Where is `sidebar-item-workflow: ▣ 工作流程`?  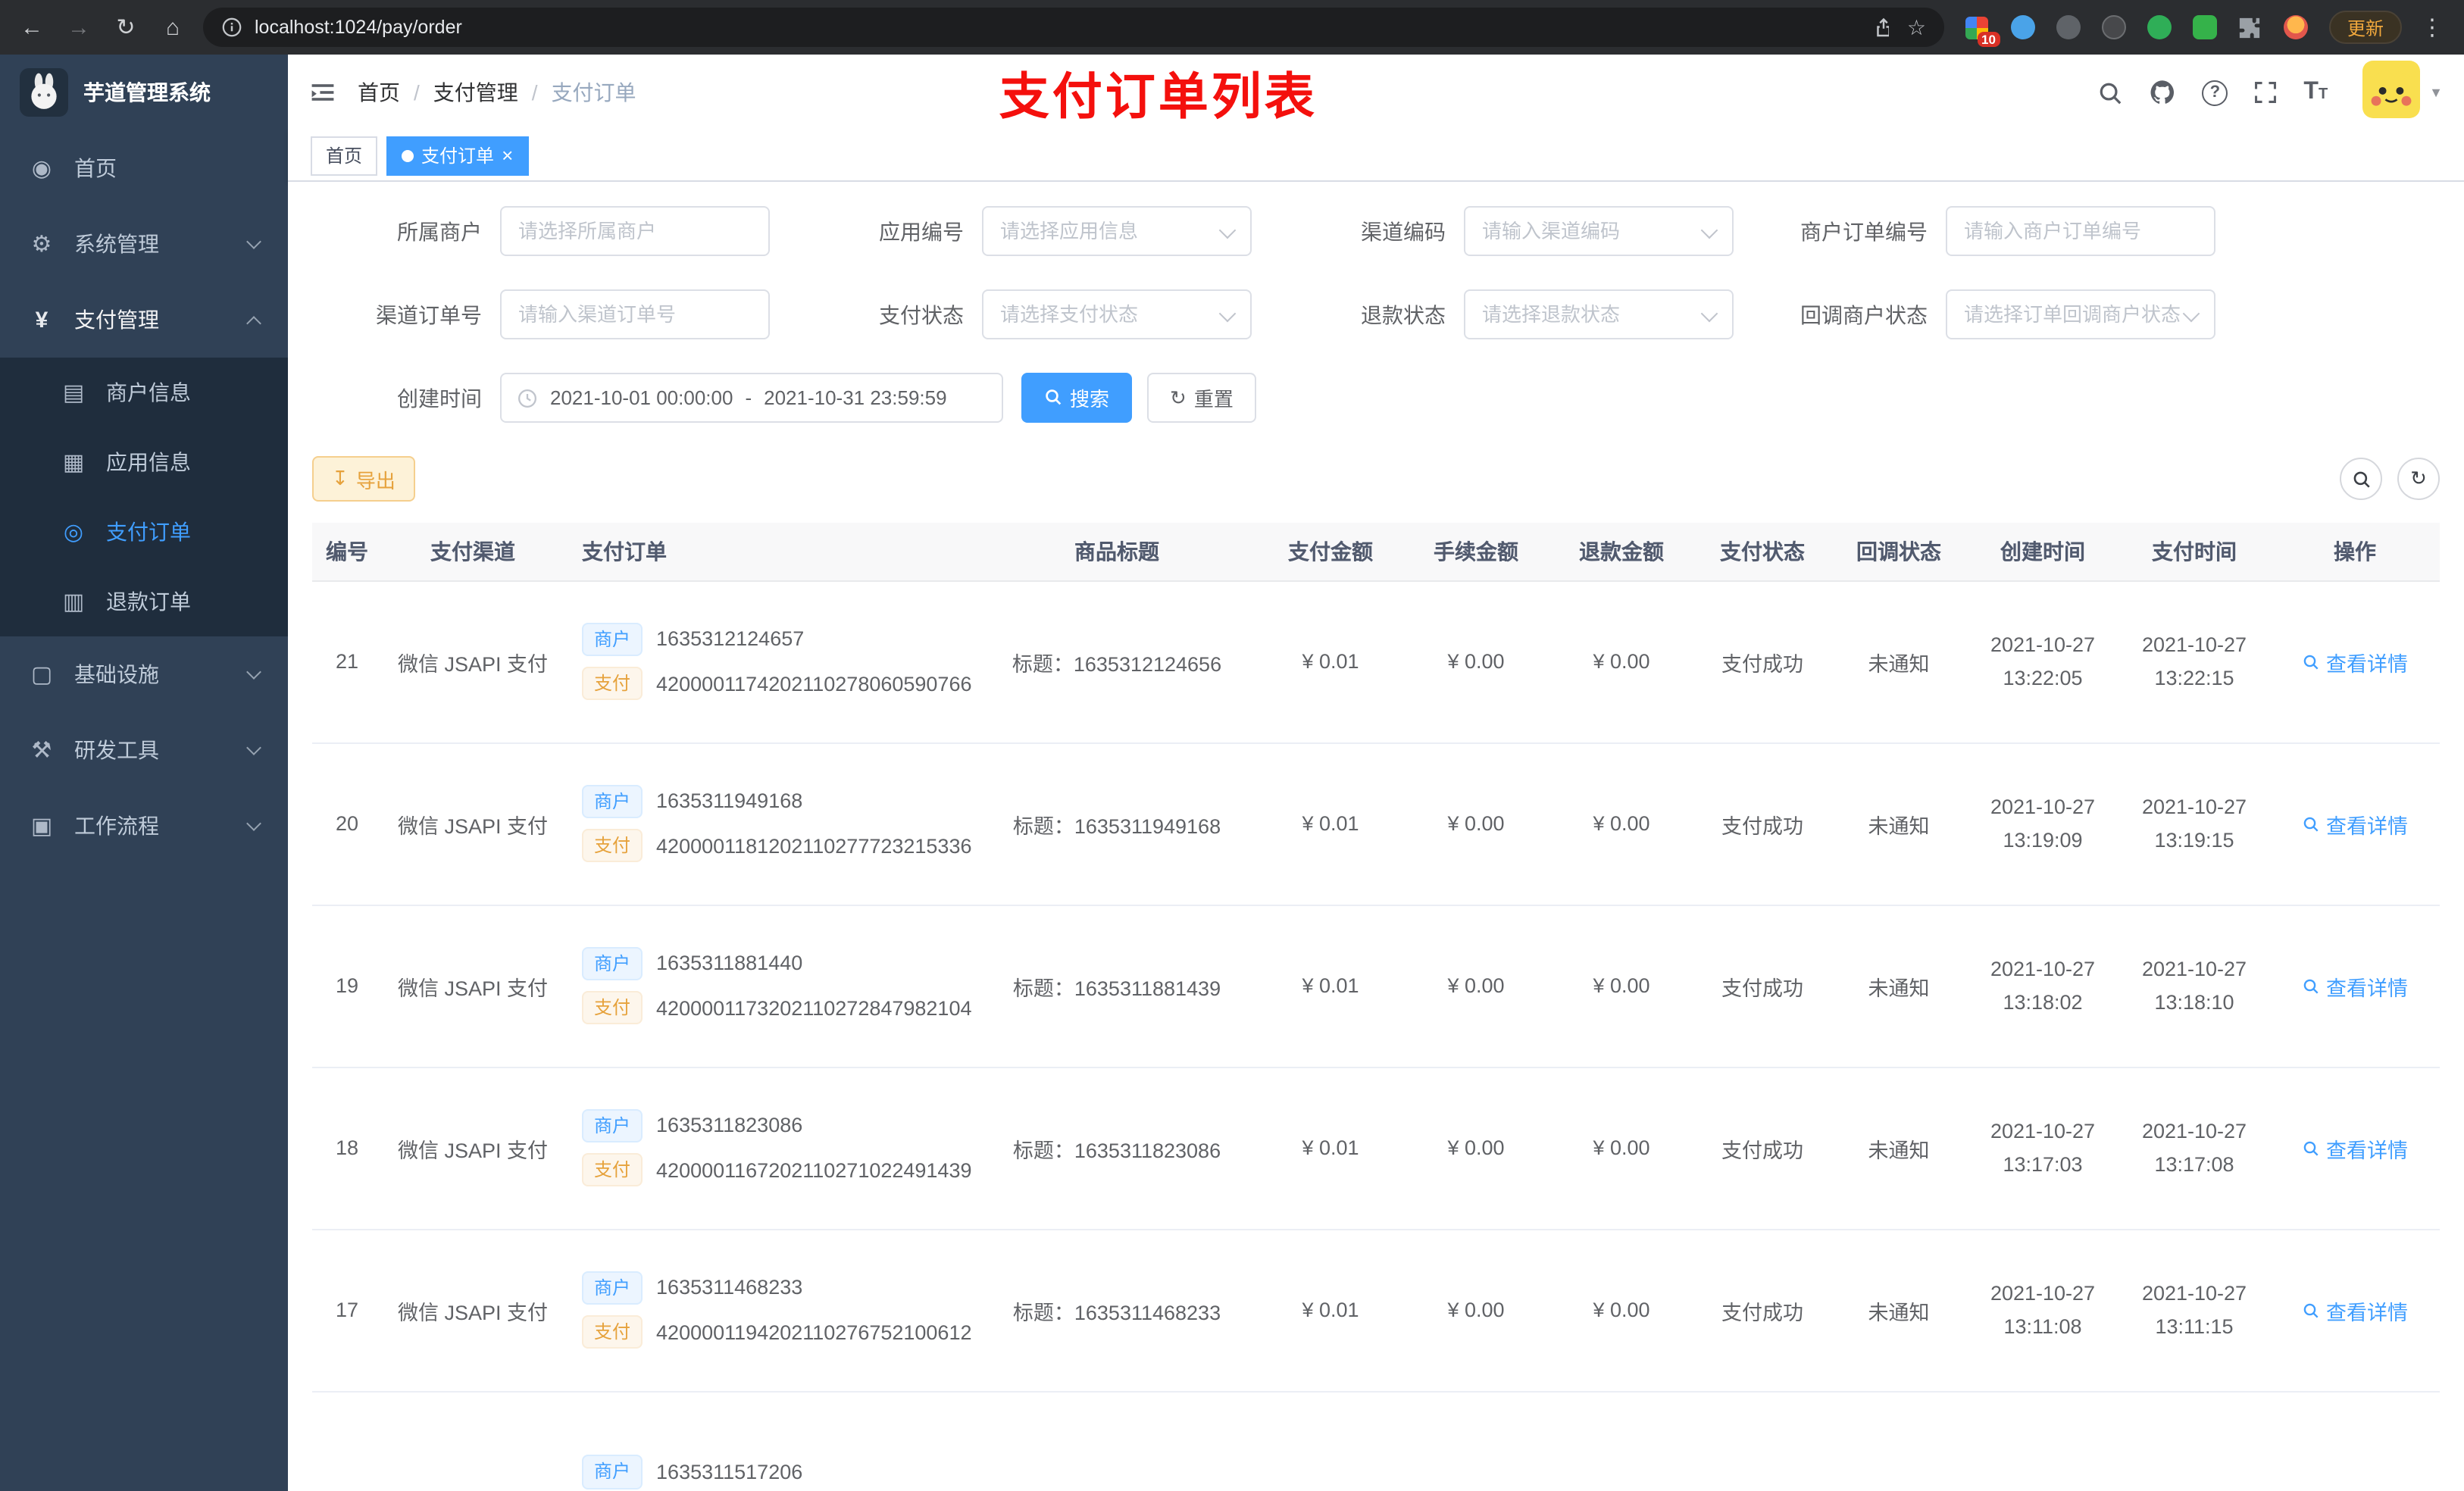 sidebar-item-workflow: ▣ 工作流程 is located at coordinates (144, 826).